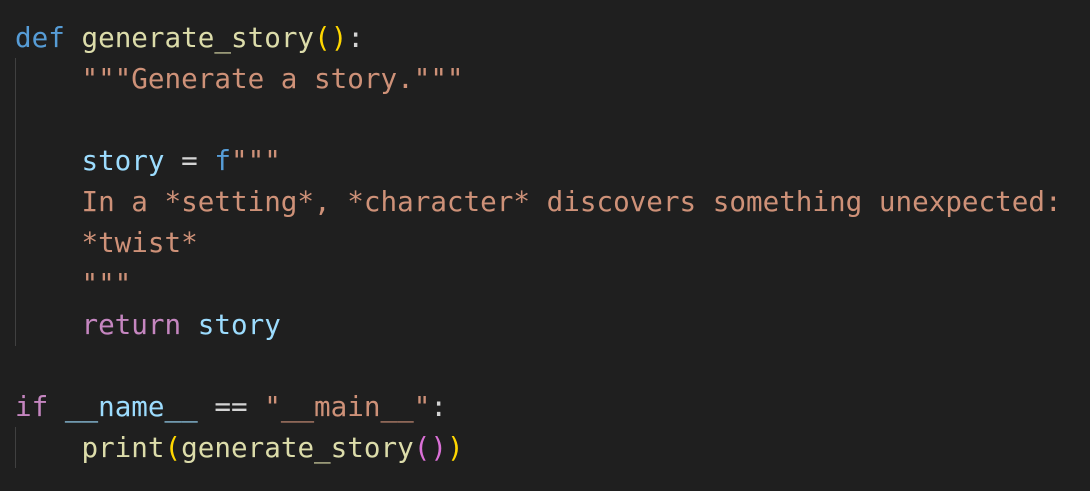  I want to click on code-line: *twist*, so click(106, 242).